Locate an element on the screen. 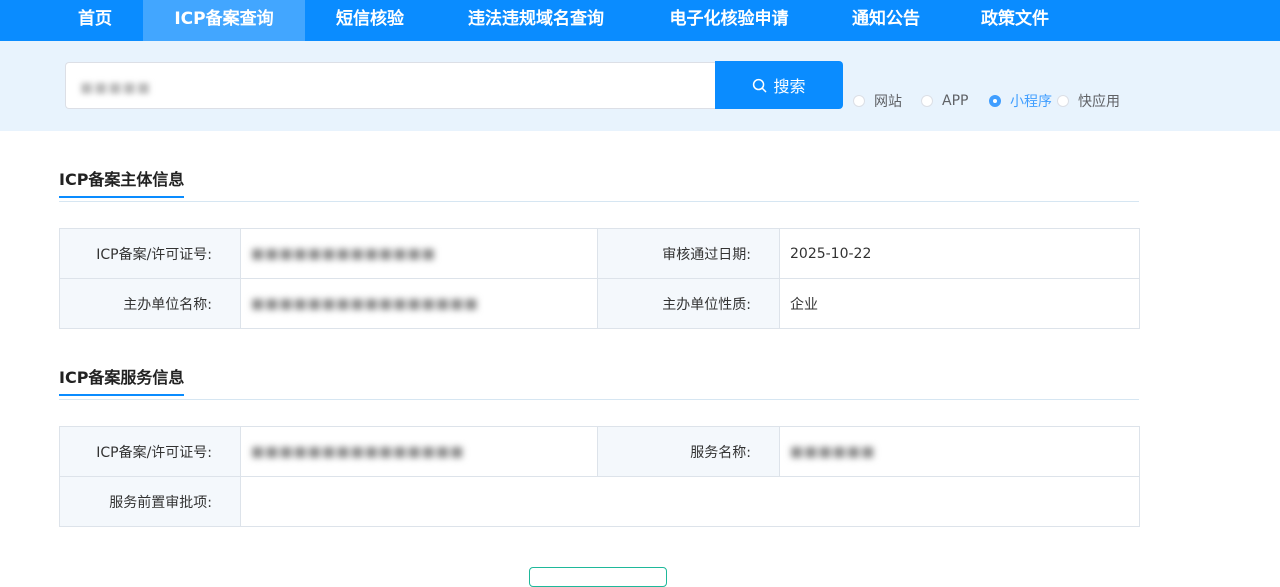  nav-policy-docs: 政策文件 is located at coordinates (1015, 20).